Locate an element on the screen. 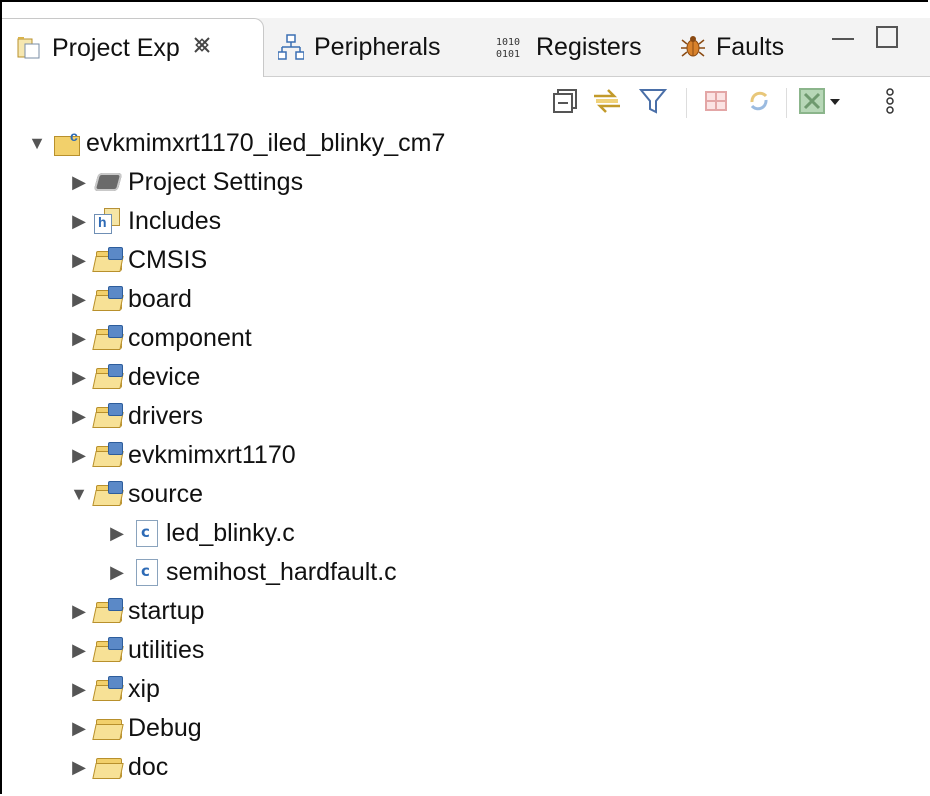 The width and height of the screenshot is (930, 796). c-project-icon: c is located at coordinates (67, 142).